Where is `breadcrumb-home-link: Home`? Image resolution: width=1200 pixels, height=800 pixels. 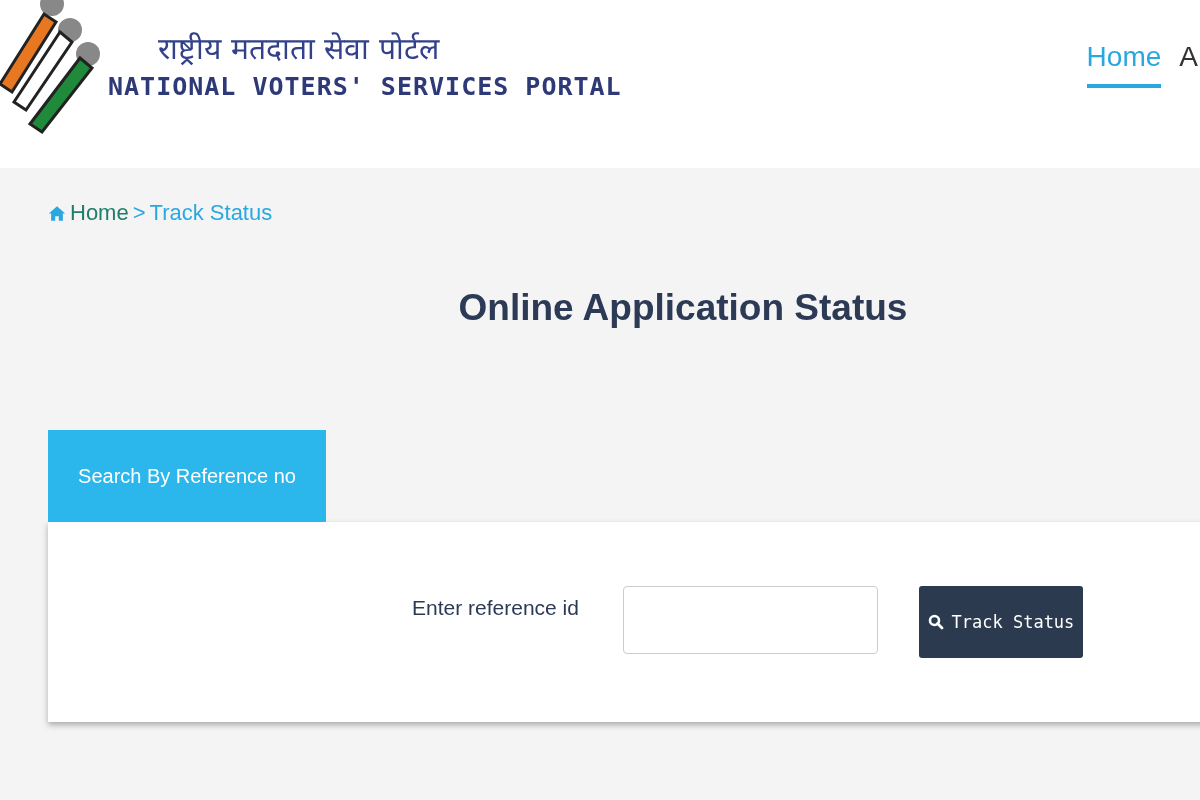 breadcrumb-home-link: Home is located at coordinates (99, 213).